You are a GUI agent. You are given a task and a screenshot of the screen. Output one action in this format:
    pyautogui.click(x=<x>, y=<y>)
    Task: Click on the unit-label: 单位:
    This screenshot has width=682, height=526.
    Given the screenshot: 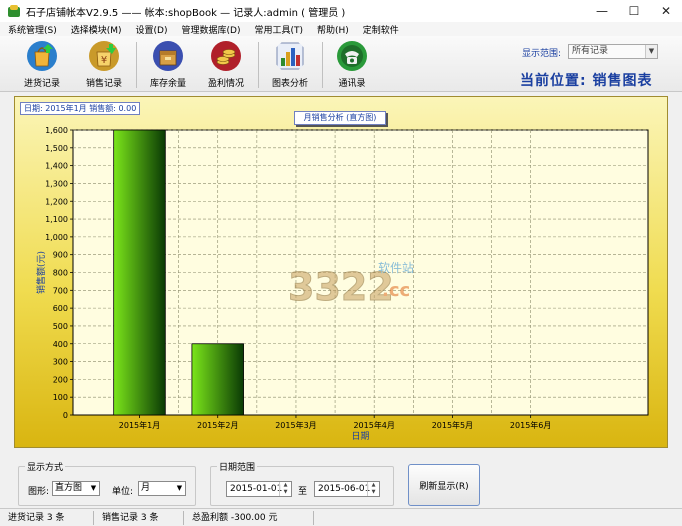 What is the action you would take?
    pyautogui.click(x=123, y=492)
    